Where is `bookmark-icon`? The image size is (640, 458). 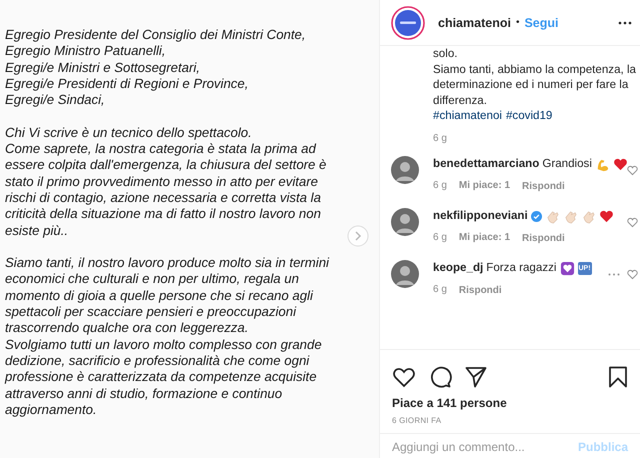
bookmark-icon is located at coordinates (618, 377).